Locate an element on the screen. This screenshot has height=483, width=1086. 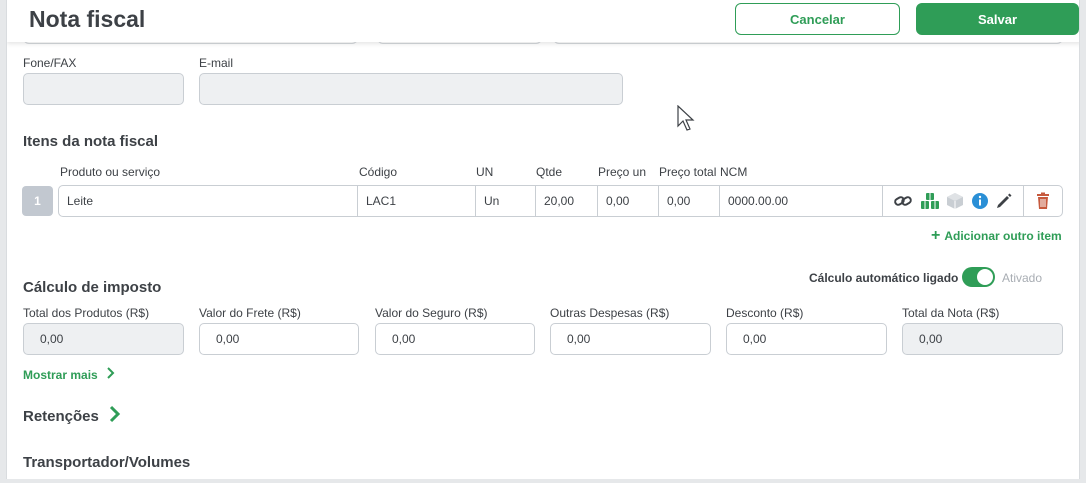
retentions-toggle: Retenções is located at coordinates (72, 416).